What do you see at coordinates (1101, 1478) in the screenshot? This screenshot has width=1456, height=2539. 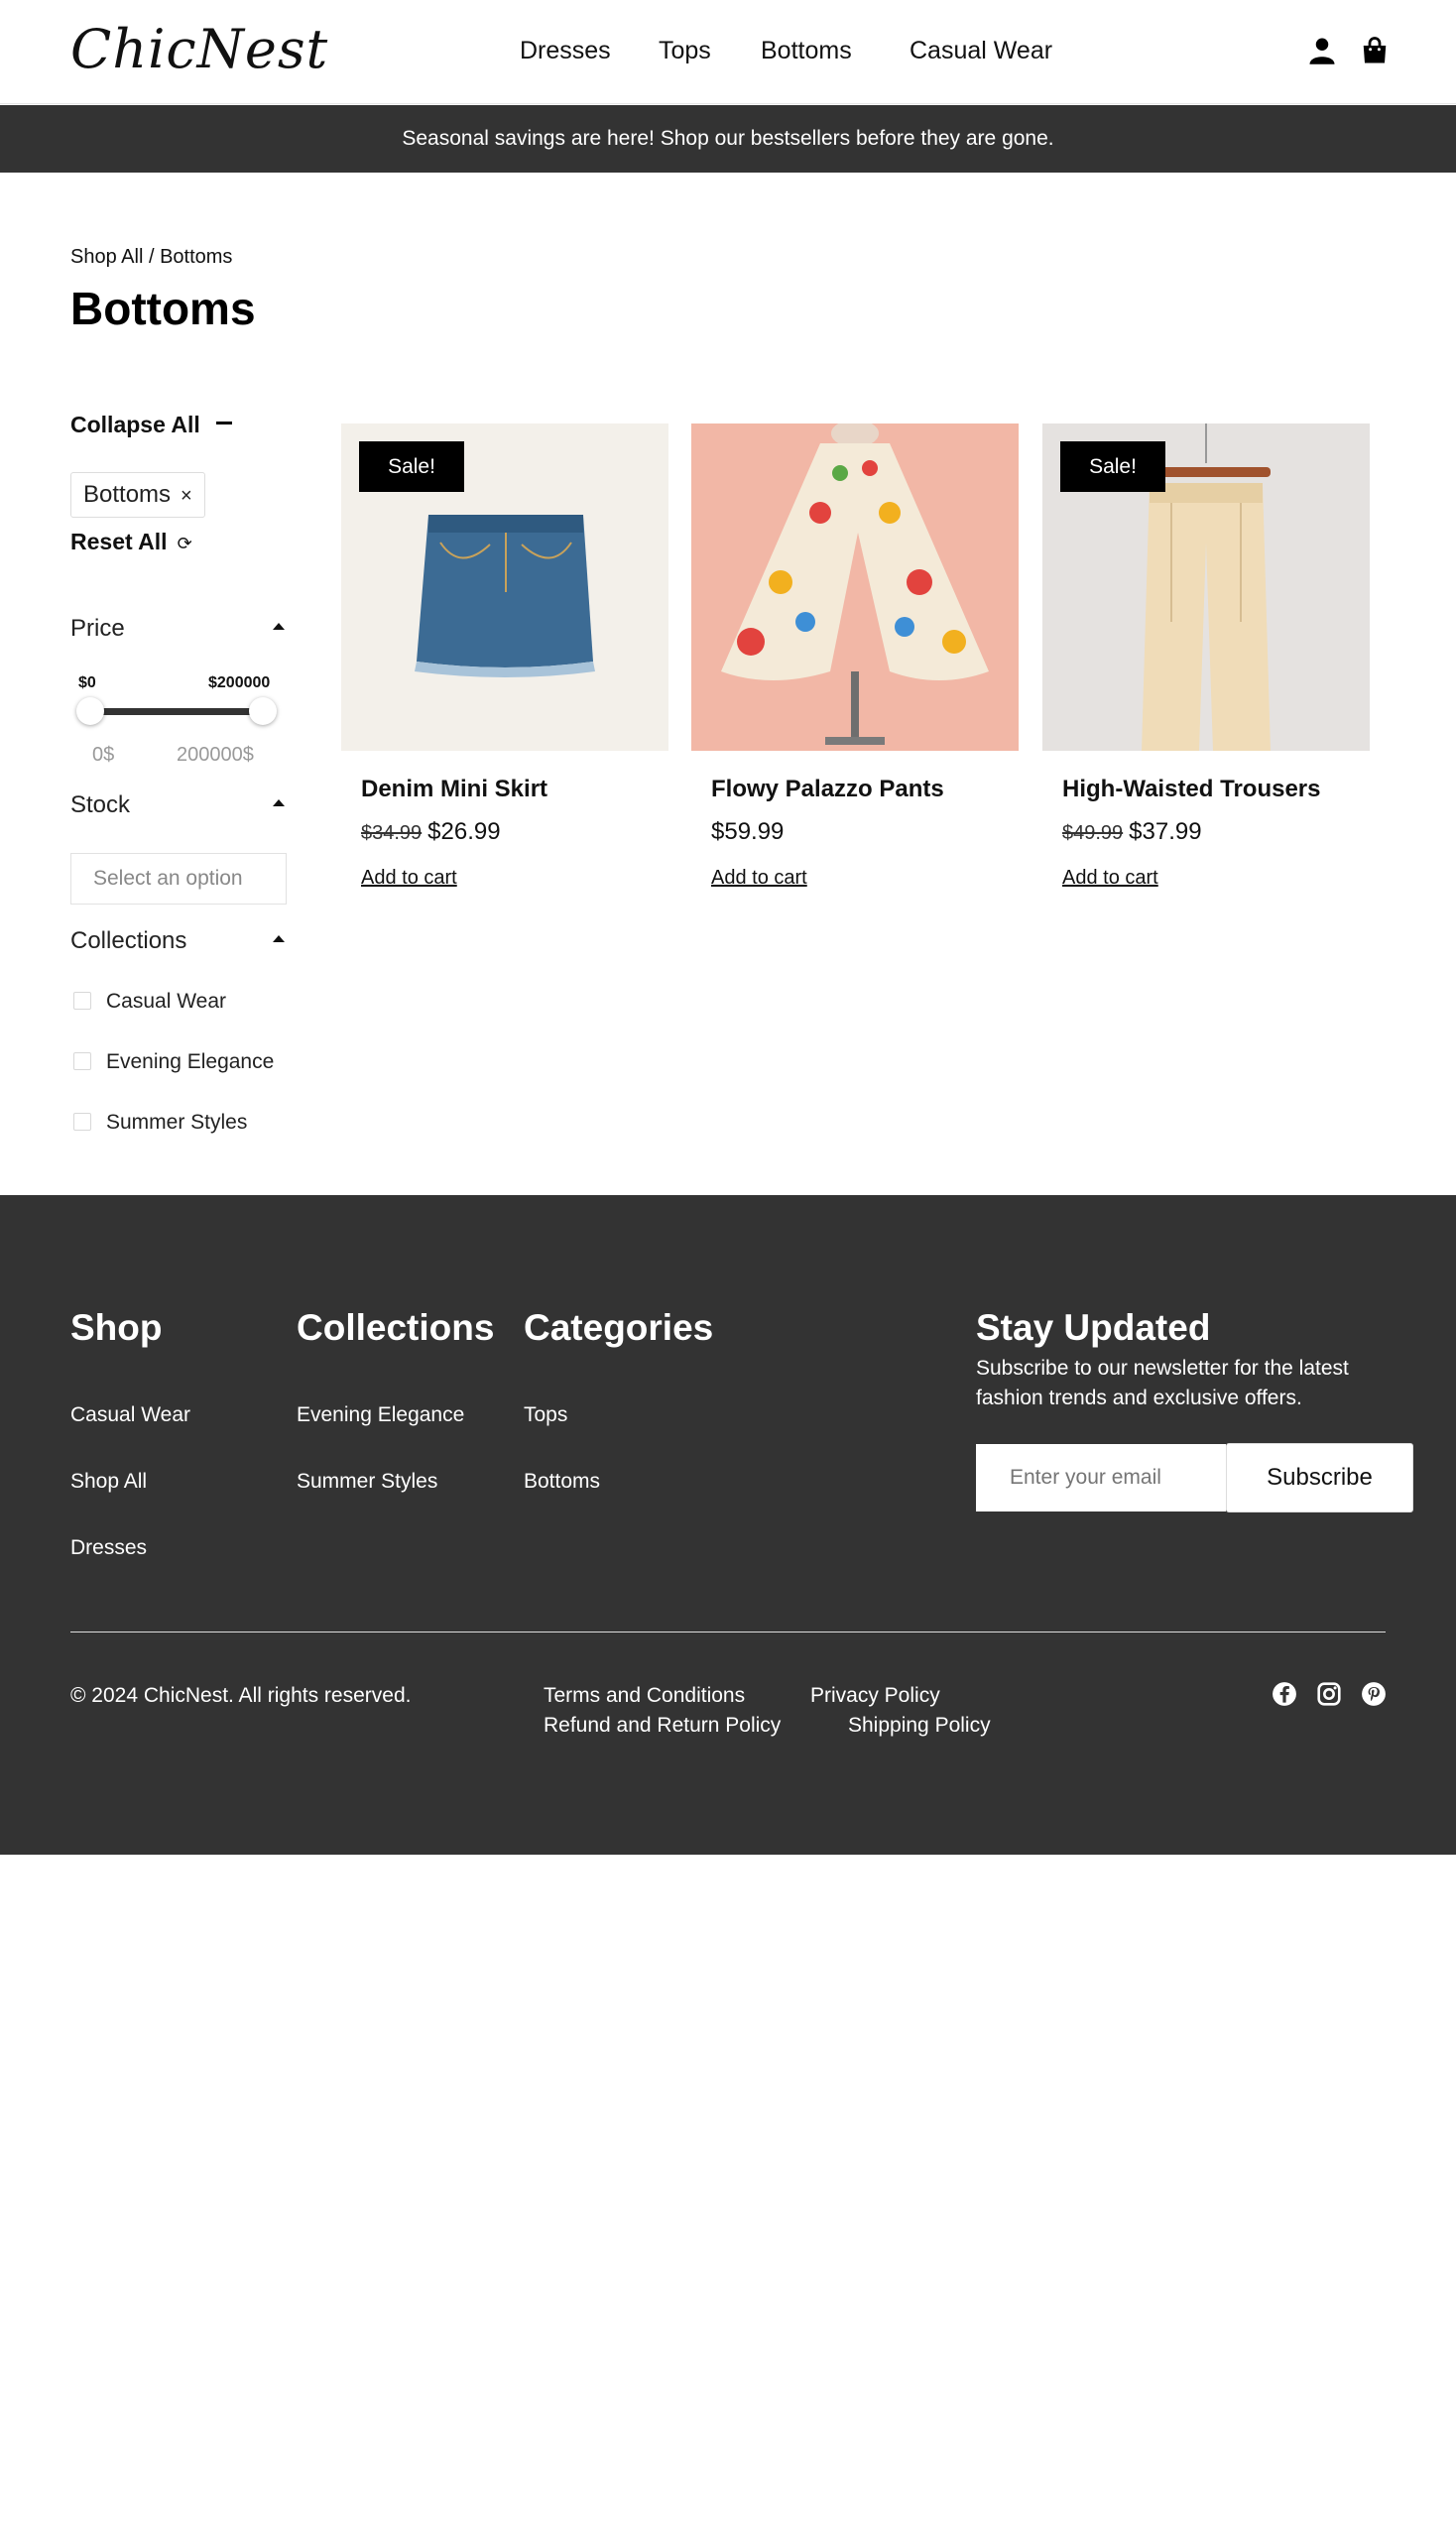 I see `email-input` at bounding box center [1101, 1478].